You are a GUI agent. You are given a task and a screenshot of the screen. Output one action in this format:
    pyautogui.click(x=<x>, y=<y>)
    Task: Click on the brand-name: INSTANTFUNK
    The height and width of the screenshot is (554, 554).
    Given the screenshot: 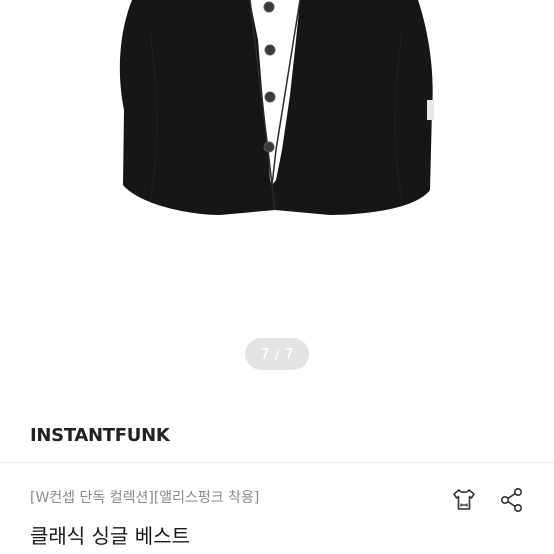 What is the action you would take?
    pyautogui.click(x=100, y=435)
    